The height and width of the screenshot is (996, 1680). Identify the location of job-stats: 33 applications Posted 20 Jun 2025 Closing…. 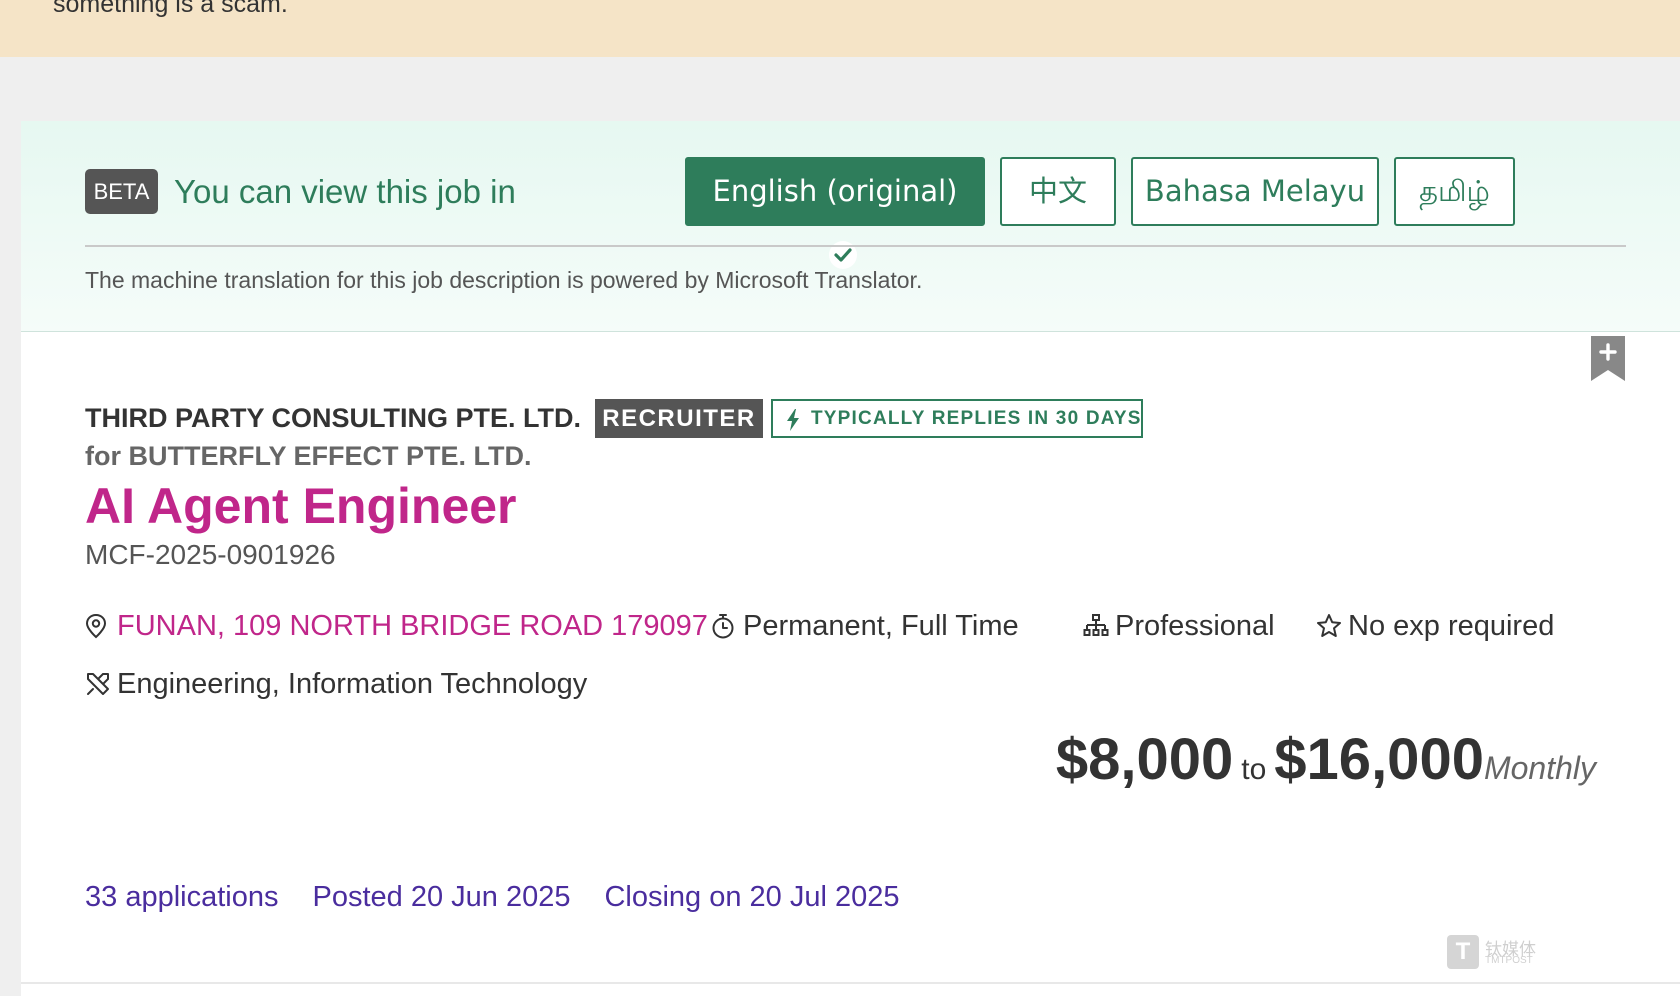
(509, 897).